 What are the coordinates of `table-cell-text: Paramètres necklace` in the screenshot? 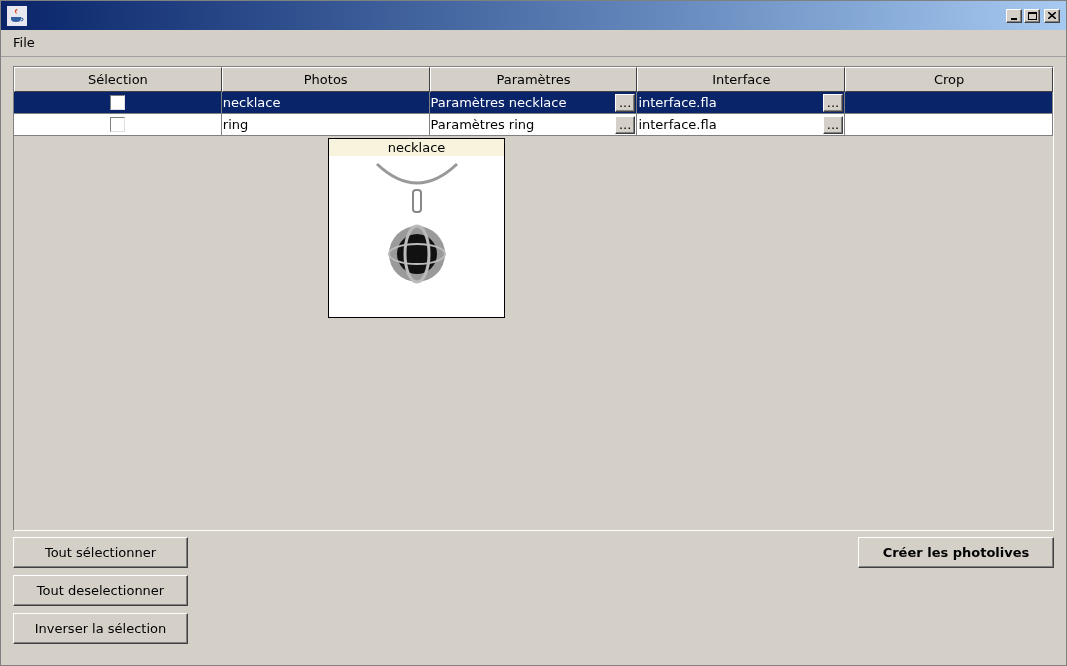 It's located at (498, 102).